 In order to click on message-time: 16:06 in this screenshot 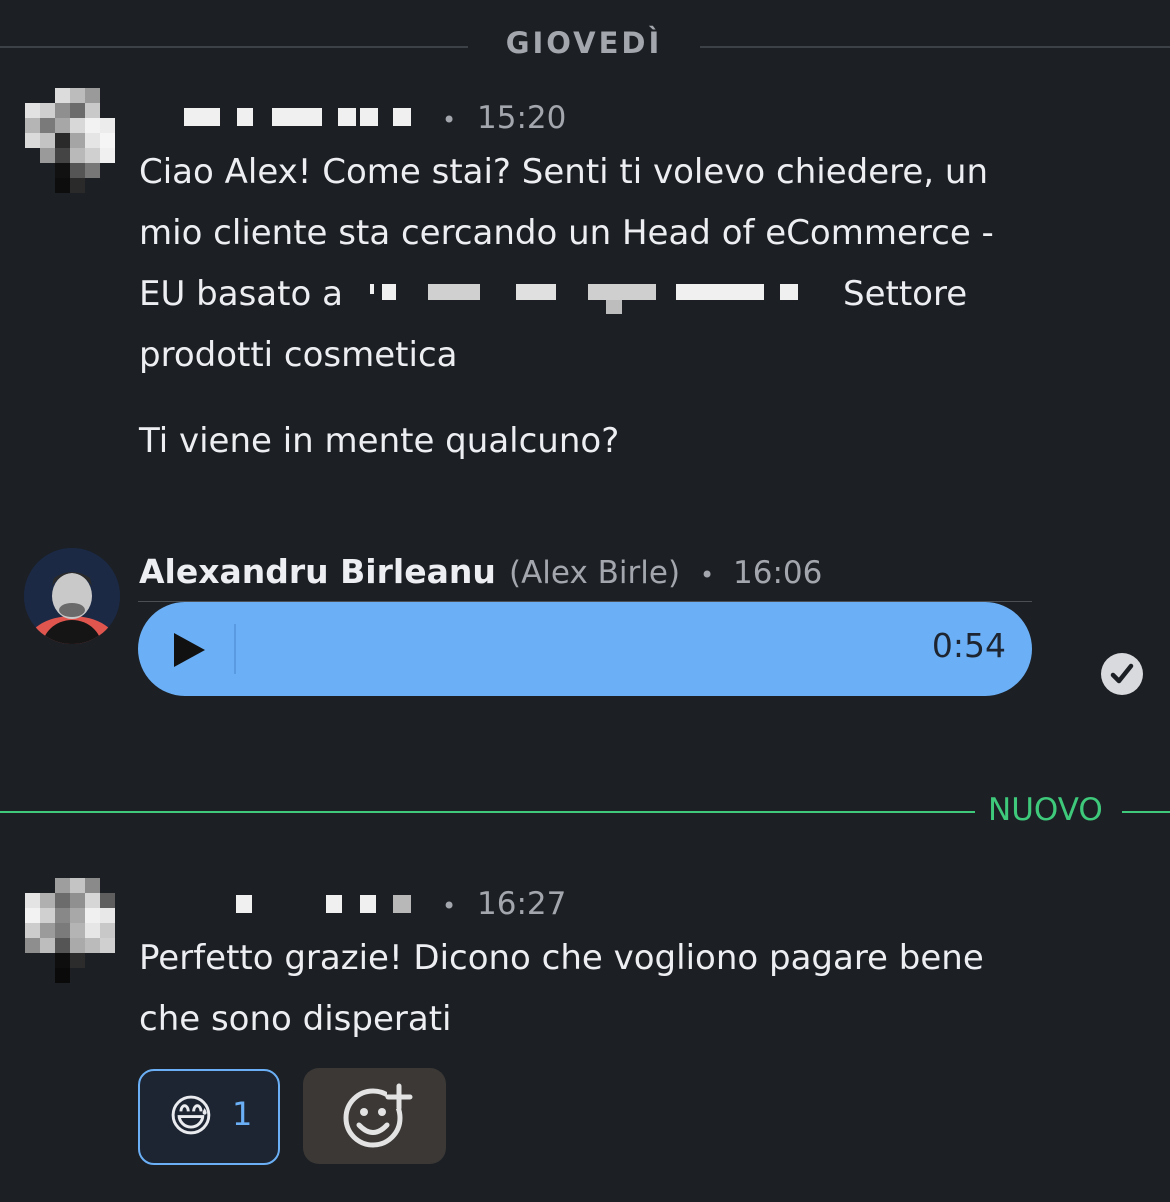, I will do `click(778, 573)`.